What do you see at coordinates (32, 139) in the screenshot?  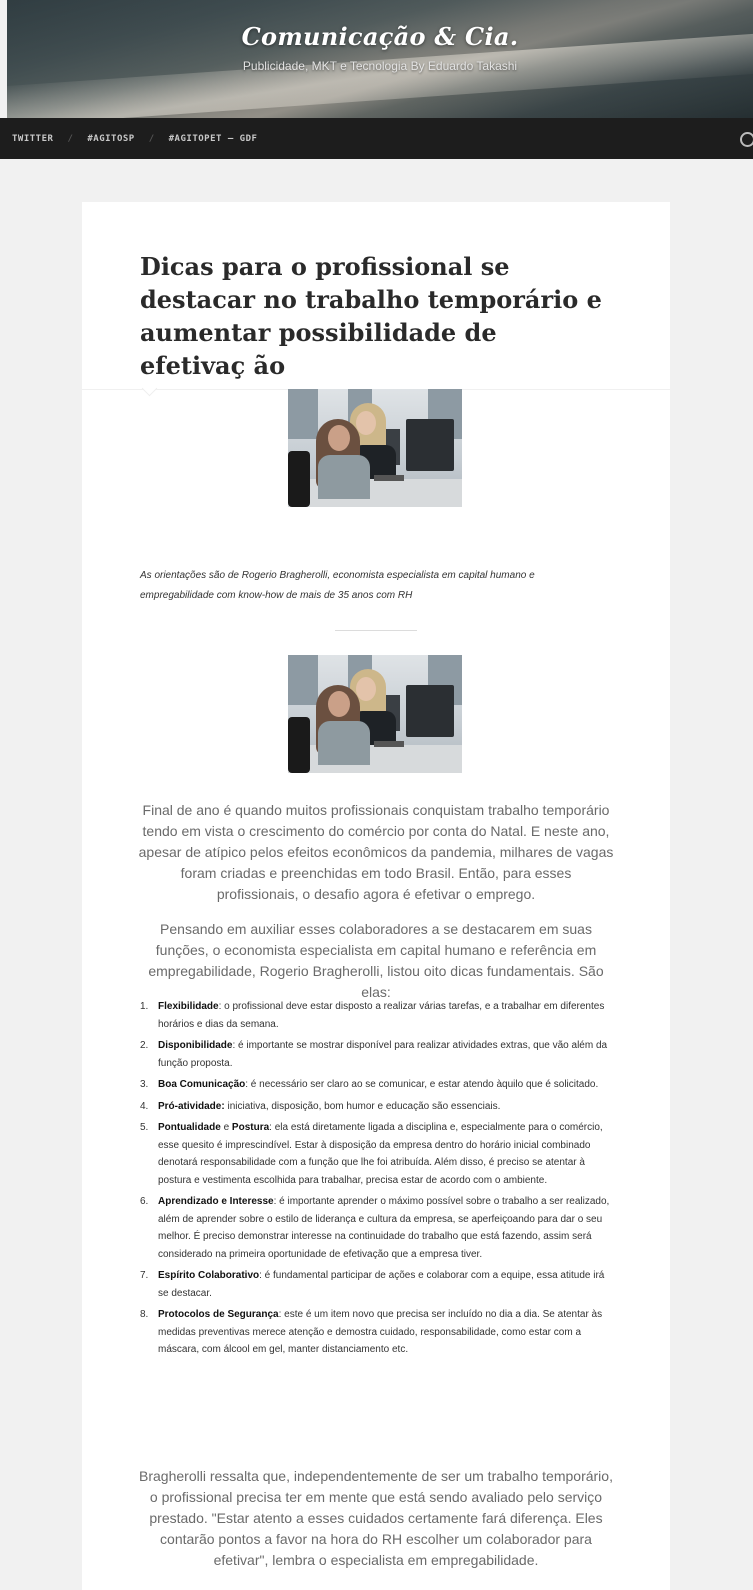 I see `nav-item-twitter: TWITTER` at bounding box center [32, 139].